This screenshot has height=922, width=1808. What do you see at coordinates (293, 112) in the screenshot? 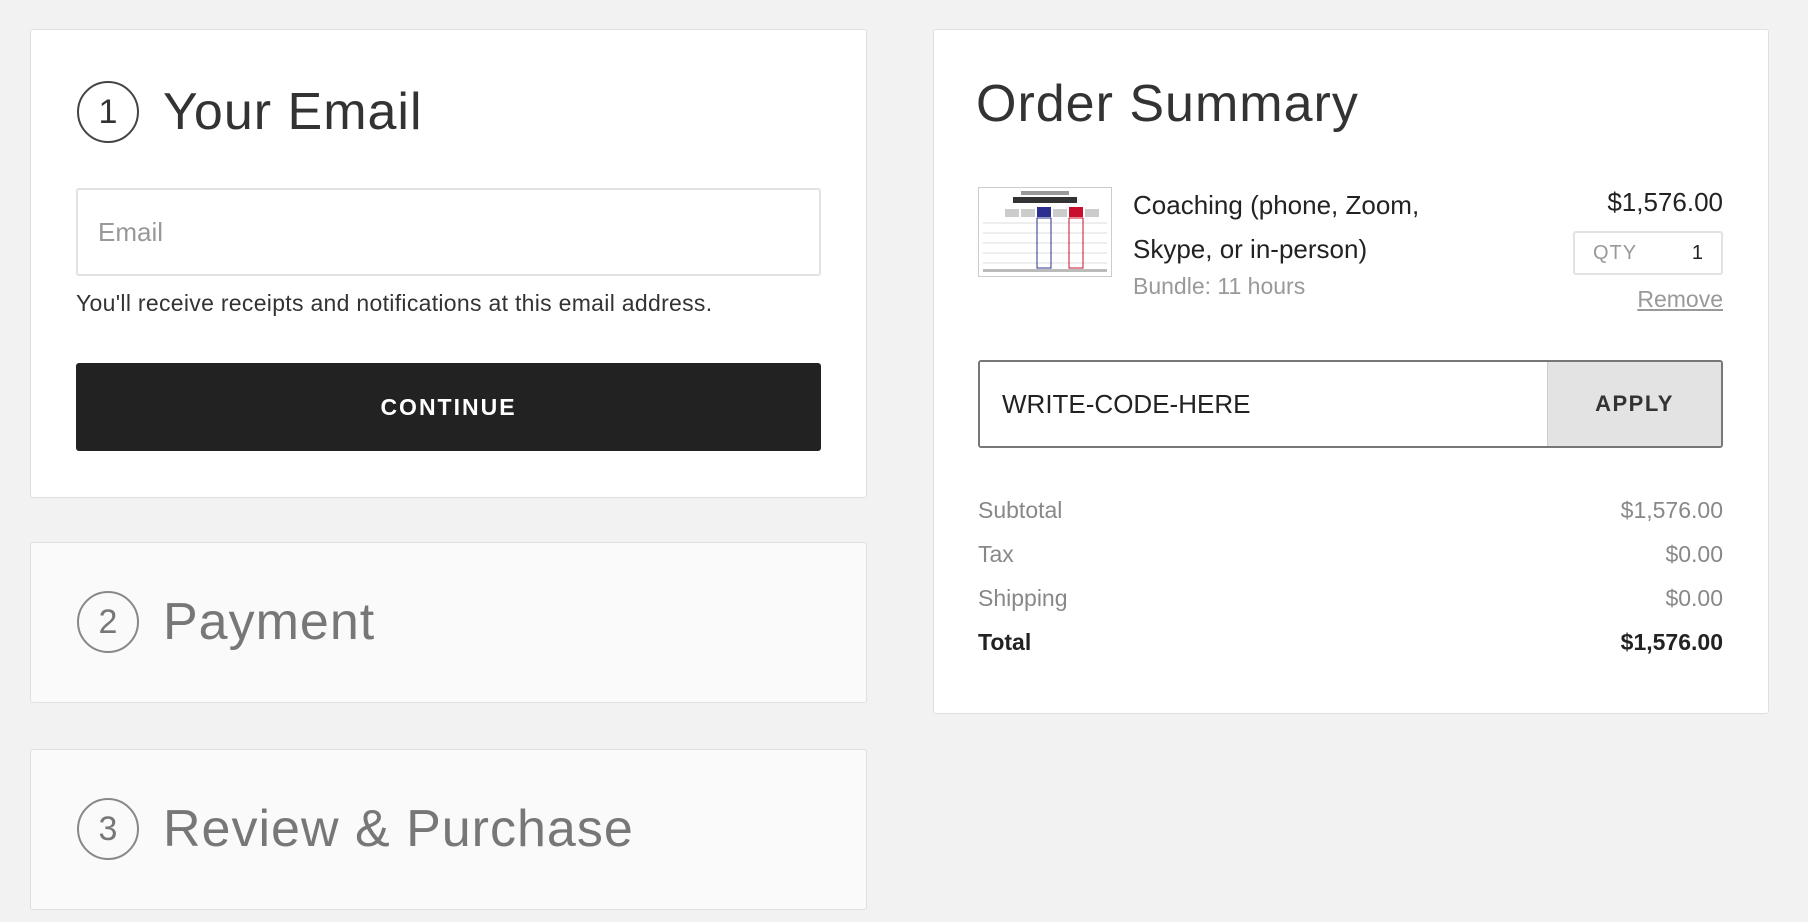
I see `email-step-title: Your Email` at bounding box center [293, 112].